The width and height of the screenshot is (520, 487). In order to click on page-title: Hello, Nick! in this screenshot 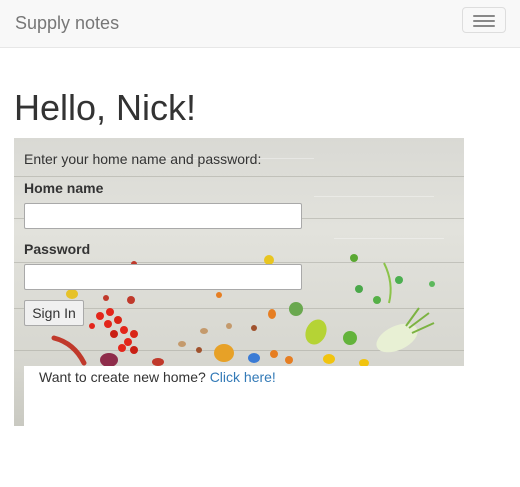, I will do `click(105, 107)`.